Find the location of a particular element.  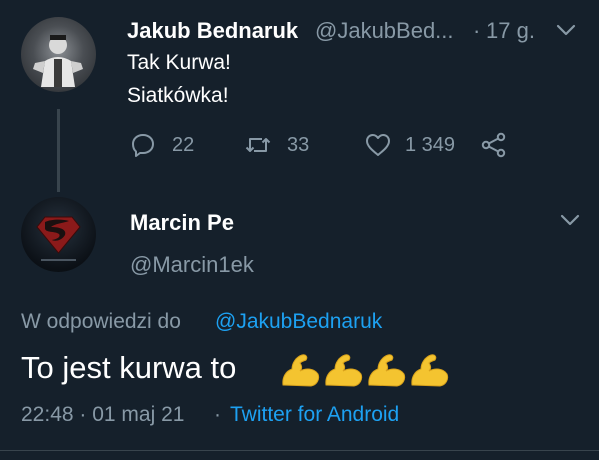

tweet-text: To jest kurwa to is located at coordinates (129, 367).